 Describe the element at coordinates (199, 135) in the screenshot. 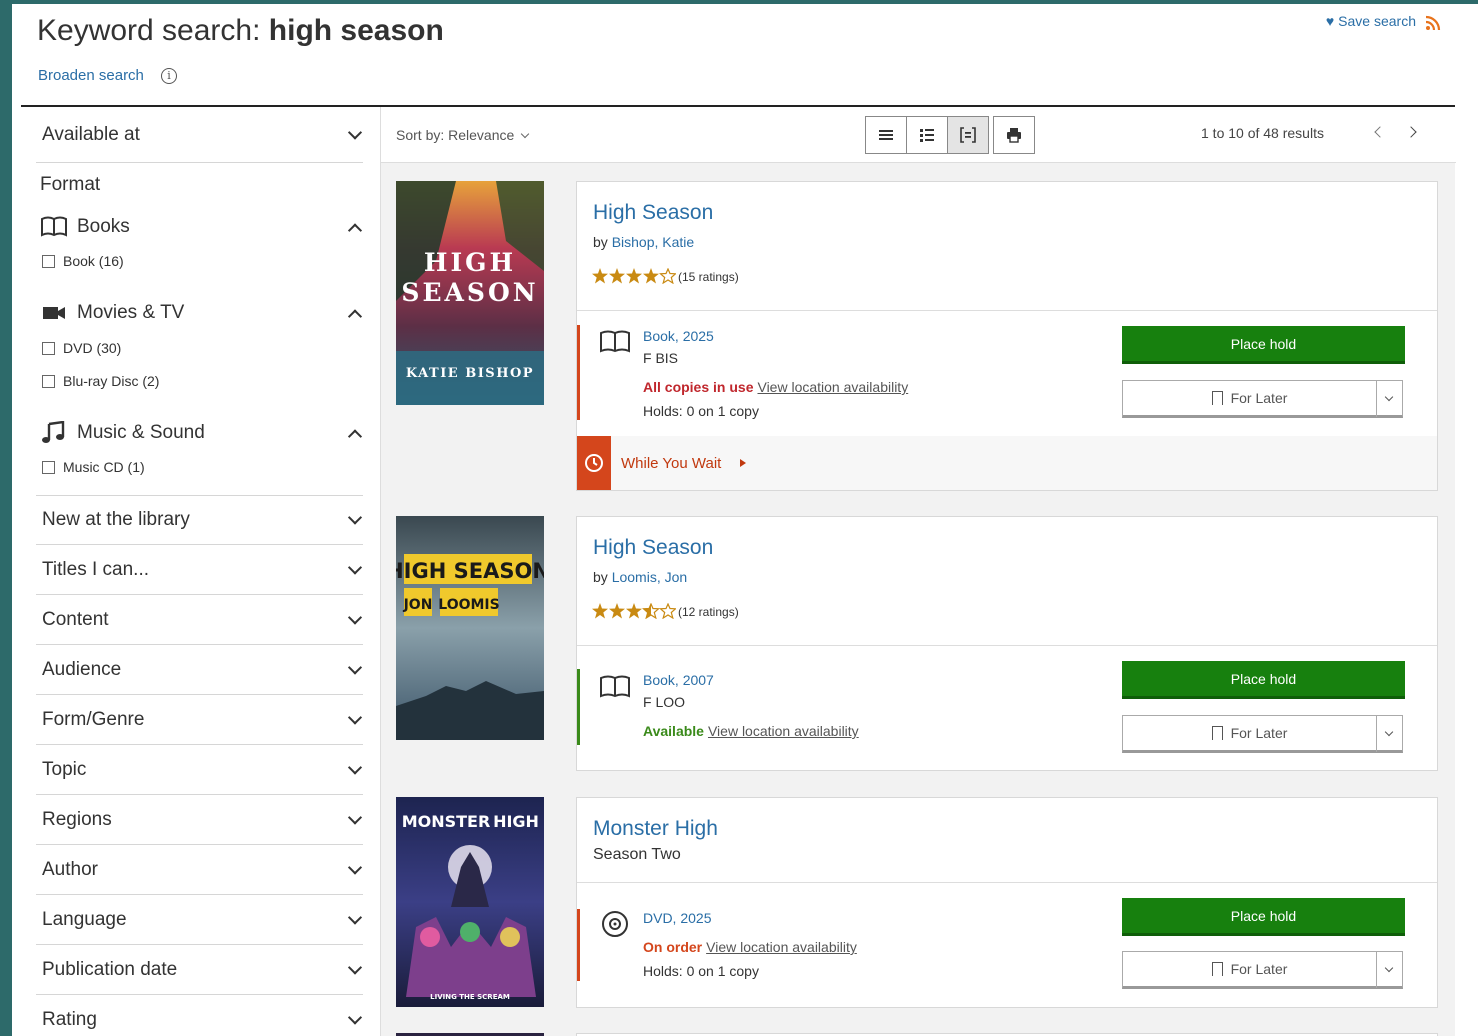

I see `facet-available-at: Available at` at that location.